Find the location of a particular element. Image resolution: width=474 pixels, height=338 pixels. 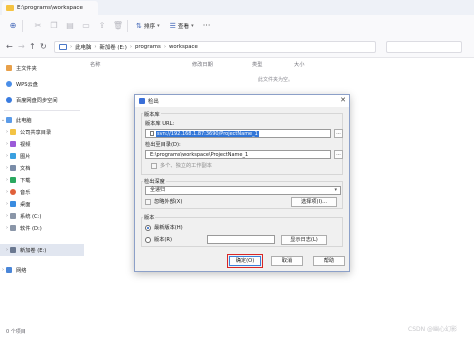

sort-icon: ⇅ is located at coordinates (139, 25).